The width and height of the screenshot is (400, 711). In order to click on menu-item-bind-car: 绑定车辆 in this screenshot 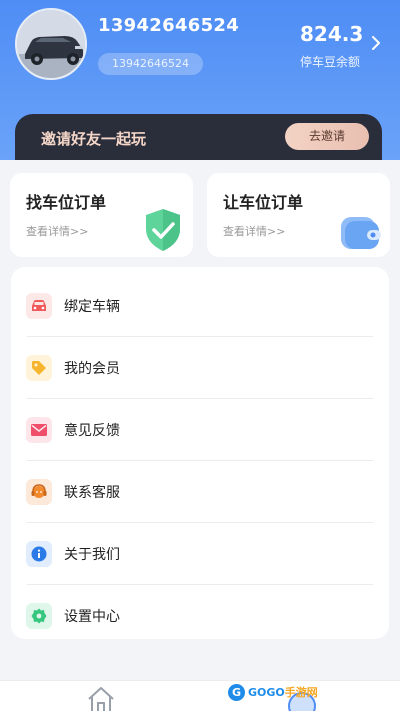, I will do `click(200, 306)`.